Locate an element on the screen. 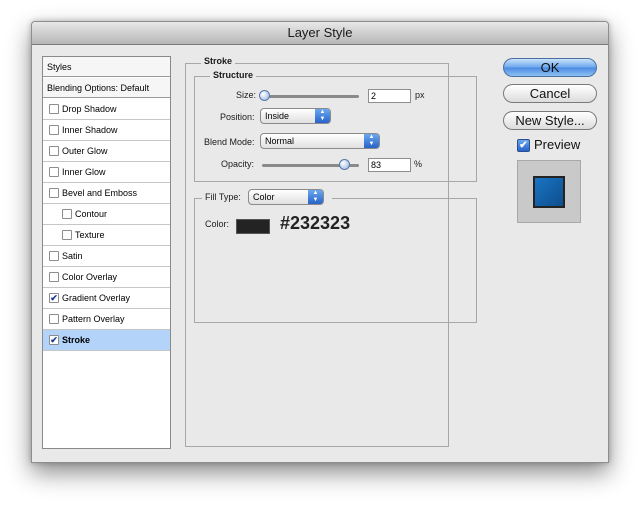  position-value: Inside is located at coordinates (277, 116).